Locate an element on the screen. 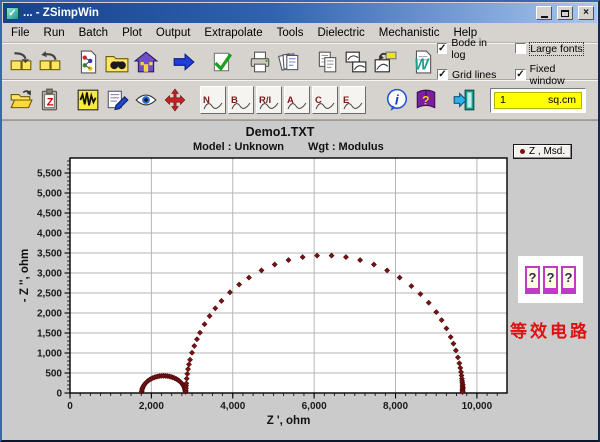  toolbar-bottom-buttons2: i? is located at coordinates (425, 100).